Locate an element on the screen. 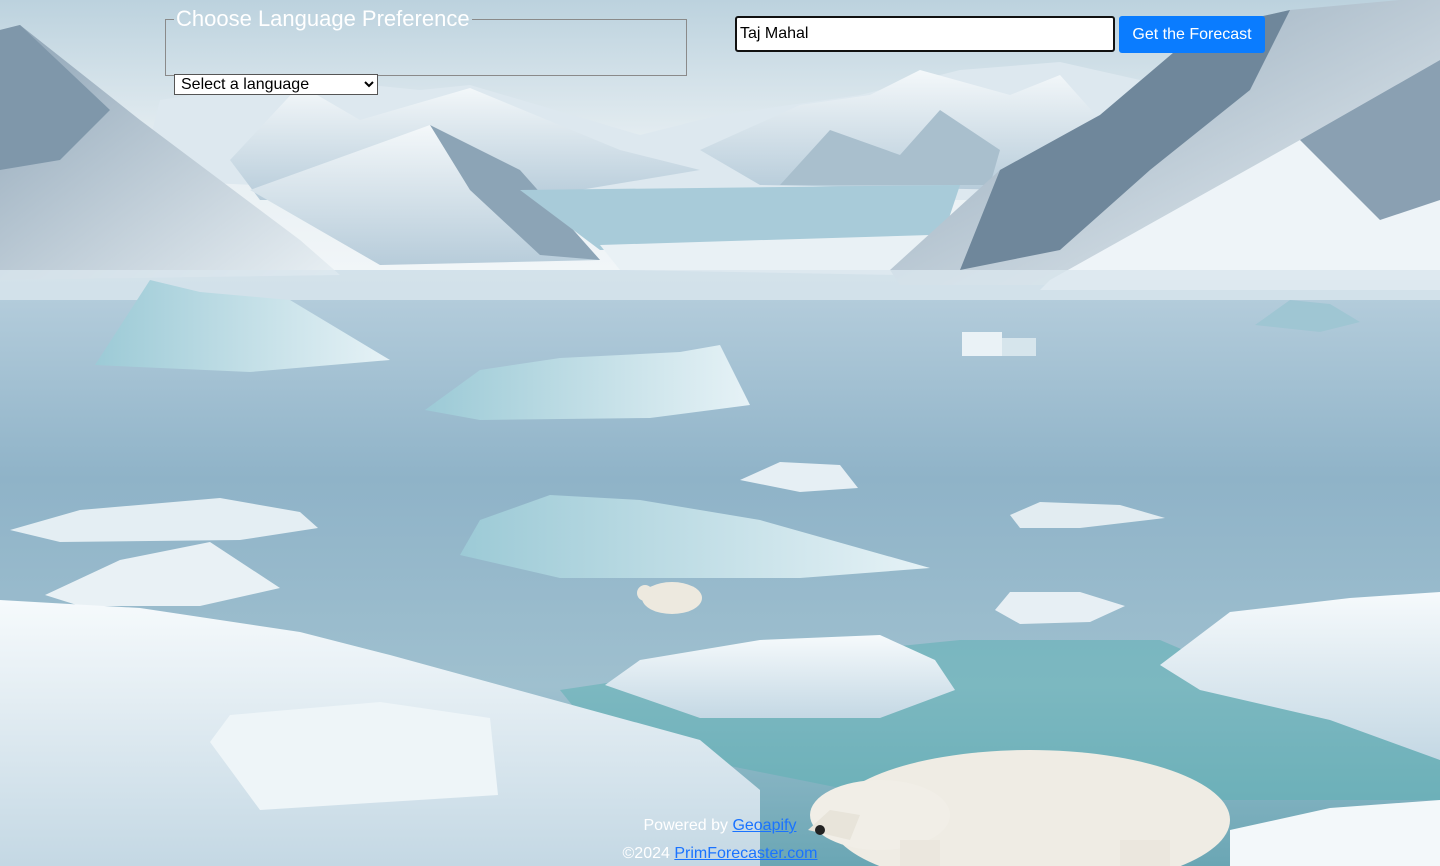 The image size is (1440, 866). footer-copyright: ©2024 PrimForecaster.com is located at coordinates (720, 854).